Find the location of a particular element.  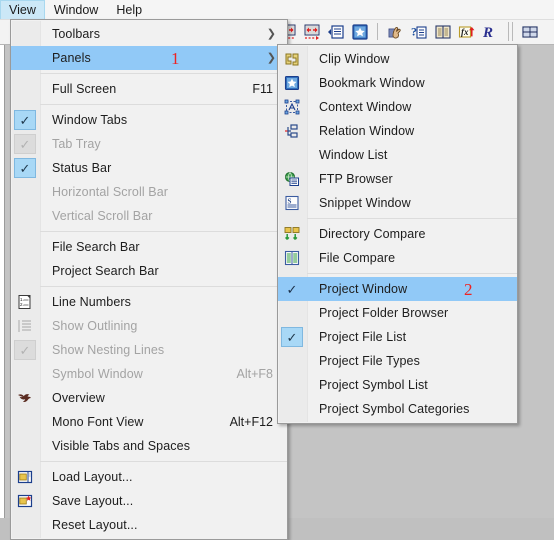

outline-panel-icon is located at coordinates (336, 32).